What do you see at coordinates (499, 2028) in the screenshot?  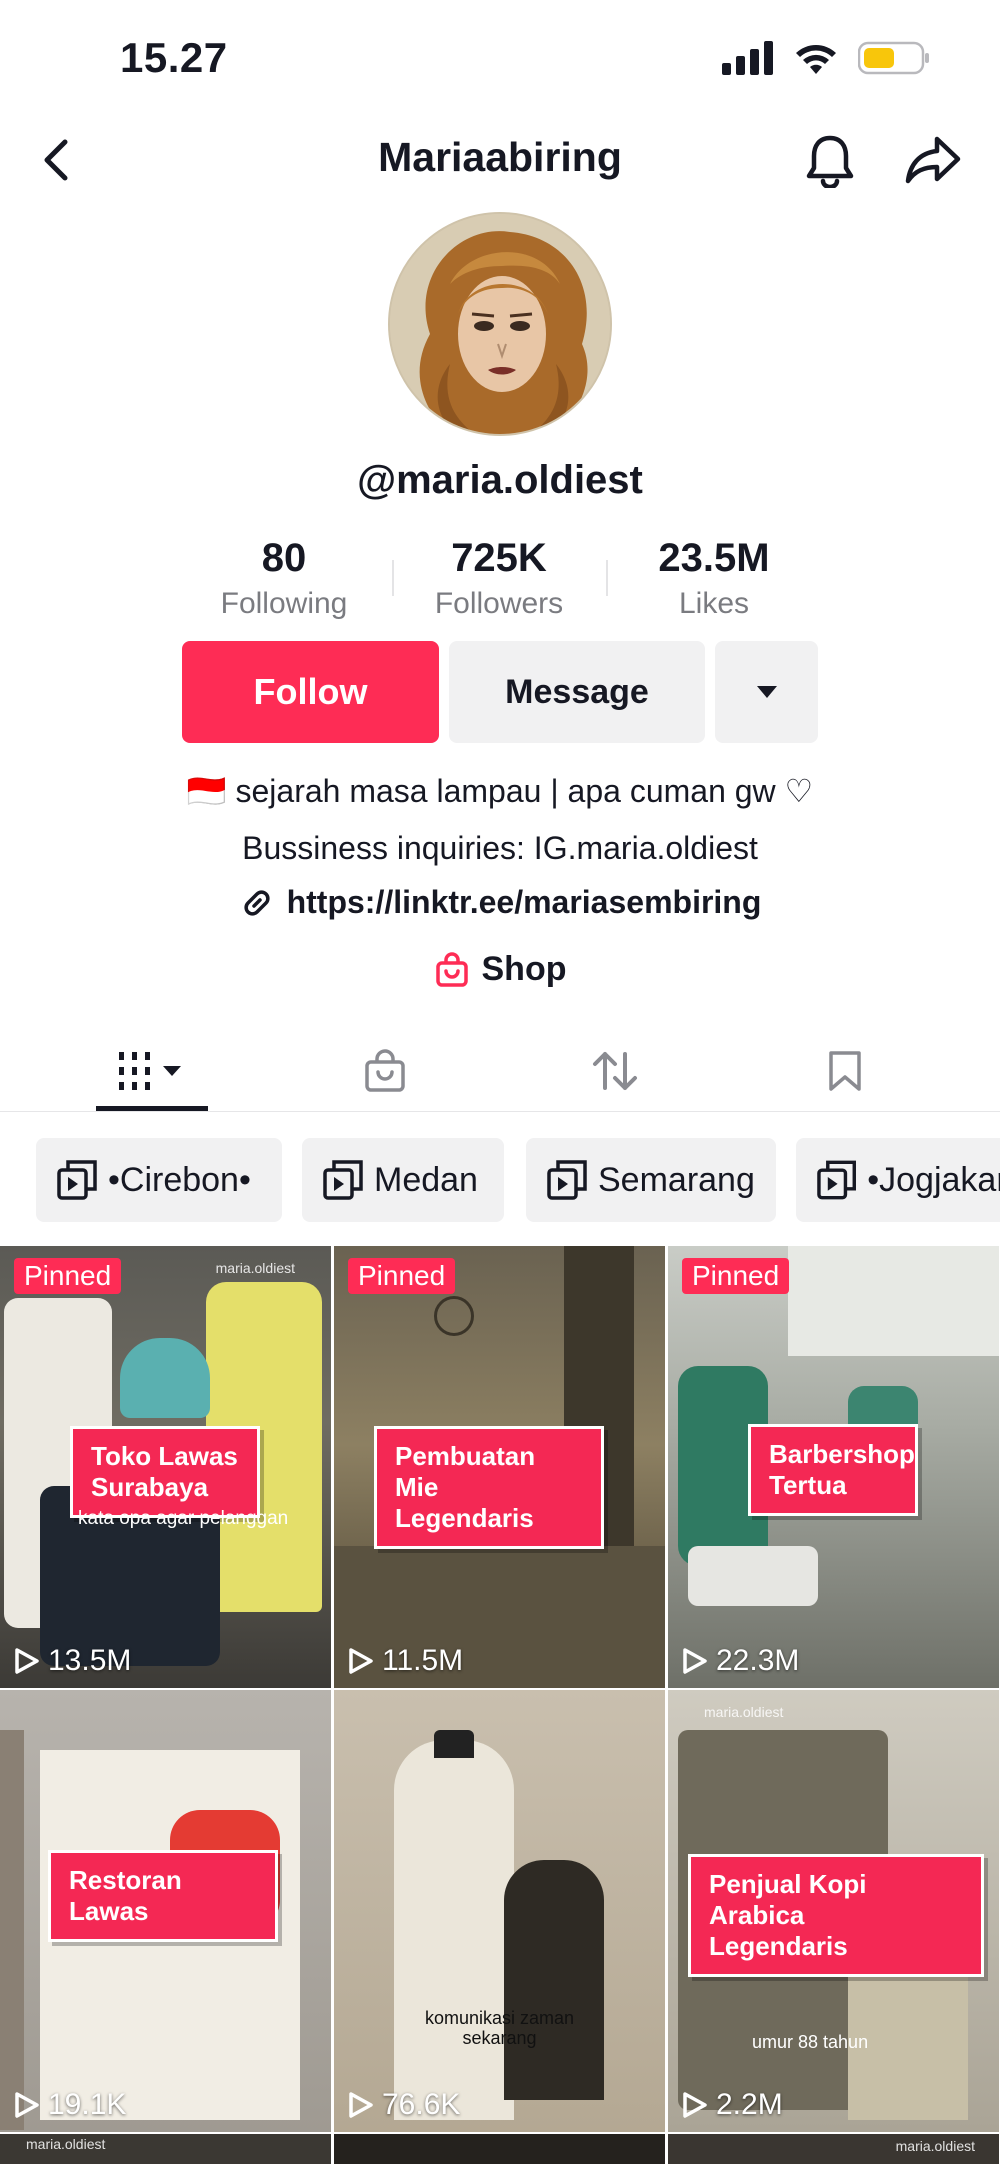 I see `video-caption: komunikasi zaman sekarang` at bounding box center [499, 2028].